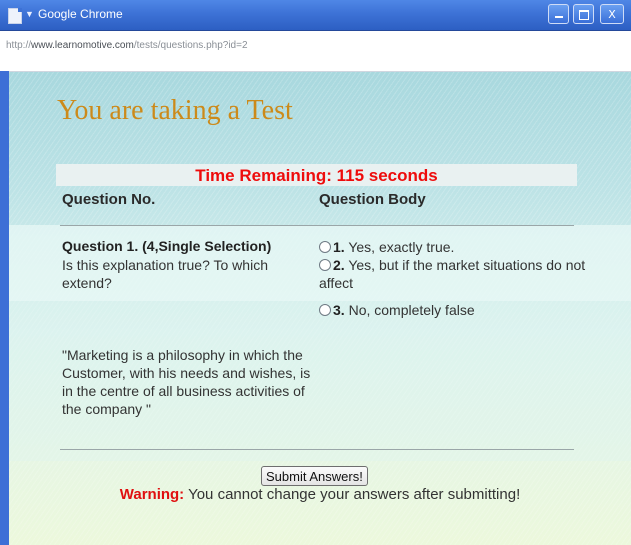 The width and height of the screenshot is (631, 545). I want to click on window-left-border, so click(4, 308).